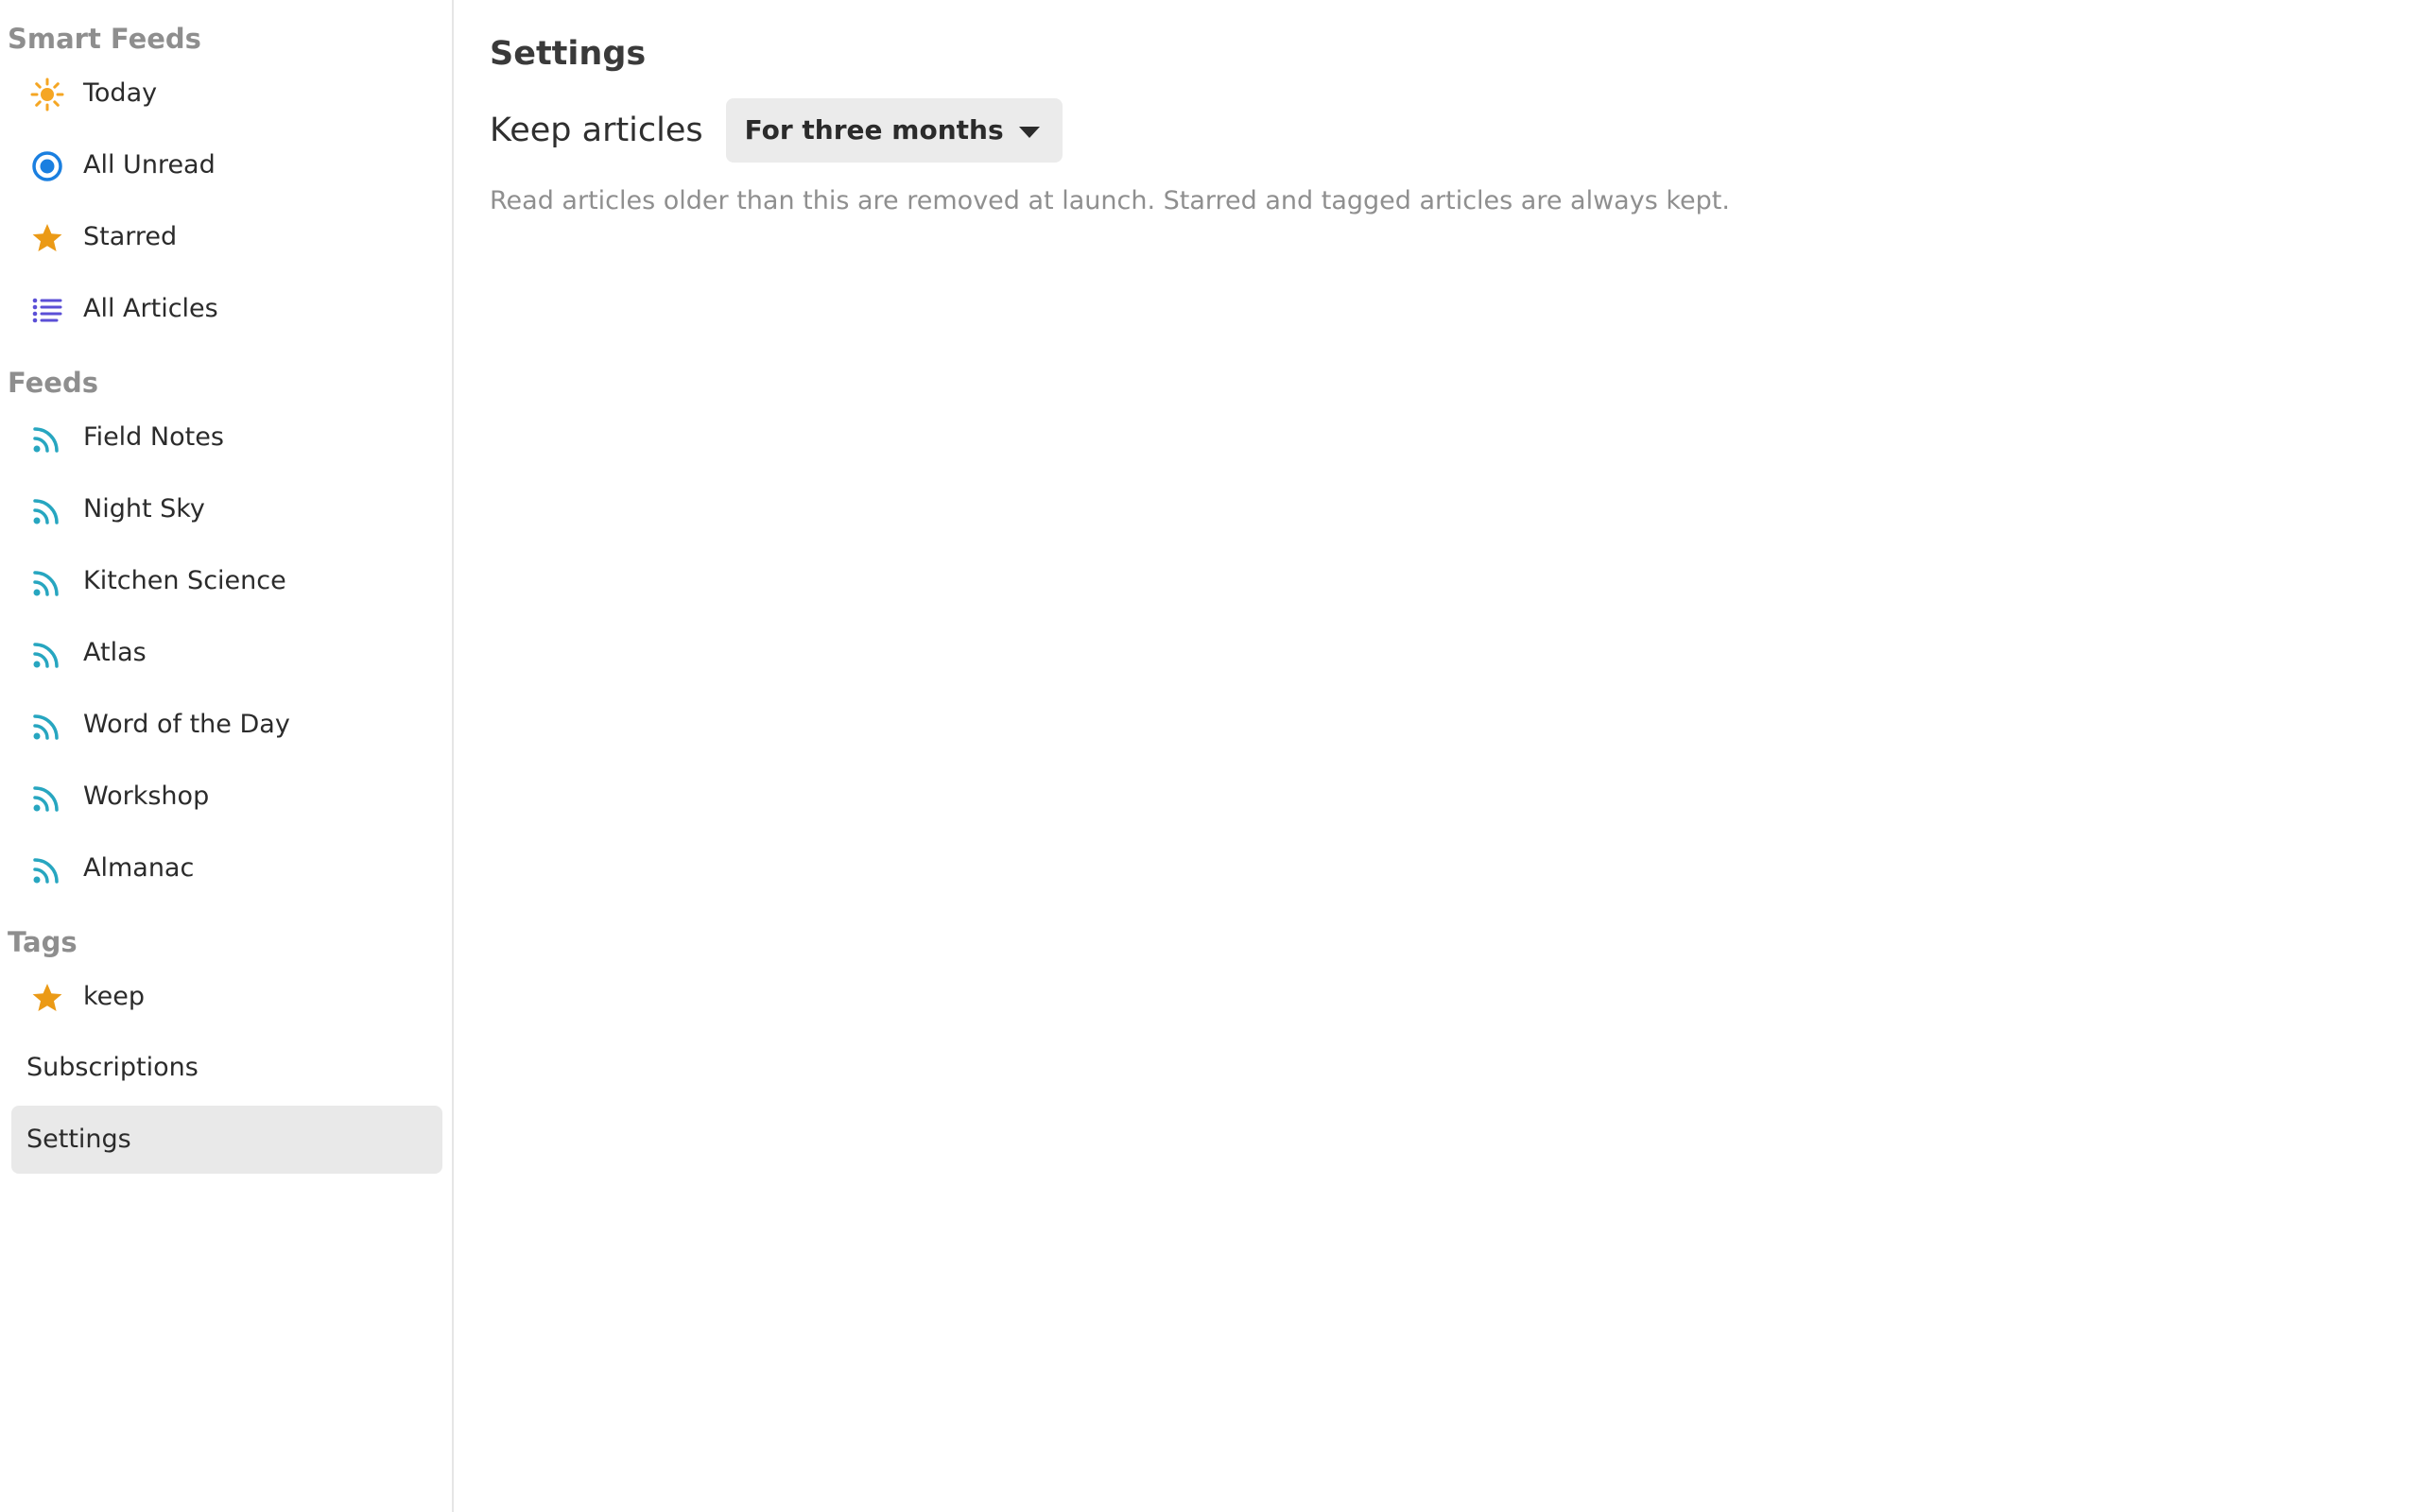 The image size is (2420, 1512). I want to click on page-title: Settings, so click(568, 54).